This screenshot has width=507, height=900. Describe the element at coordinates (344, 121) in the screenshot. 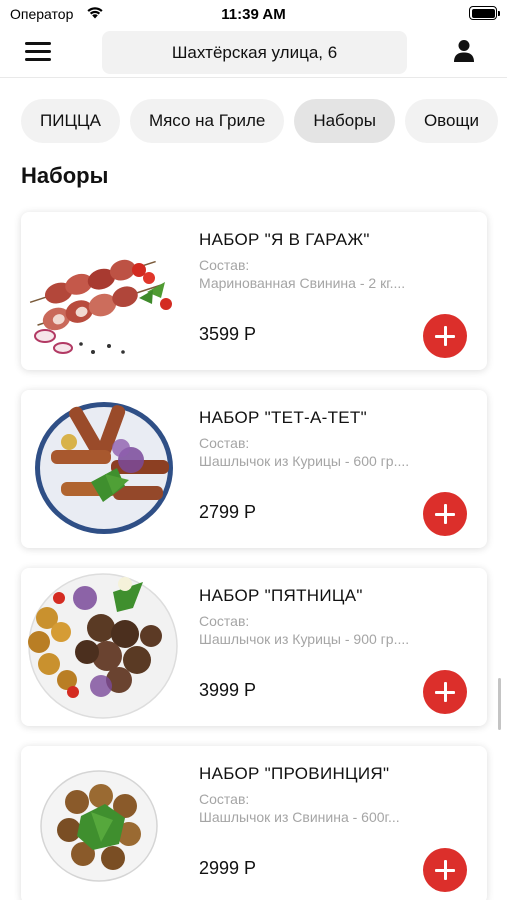

I see `category-chip-sets: Наборы` at that location.